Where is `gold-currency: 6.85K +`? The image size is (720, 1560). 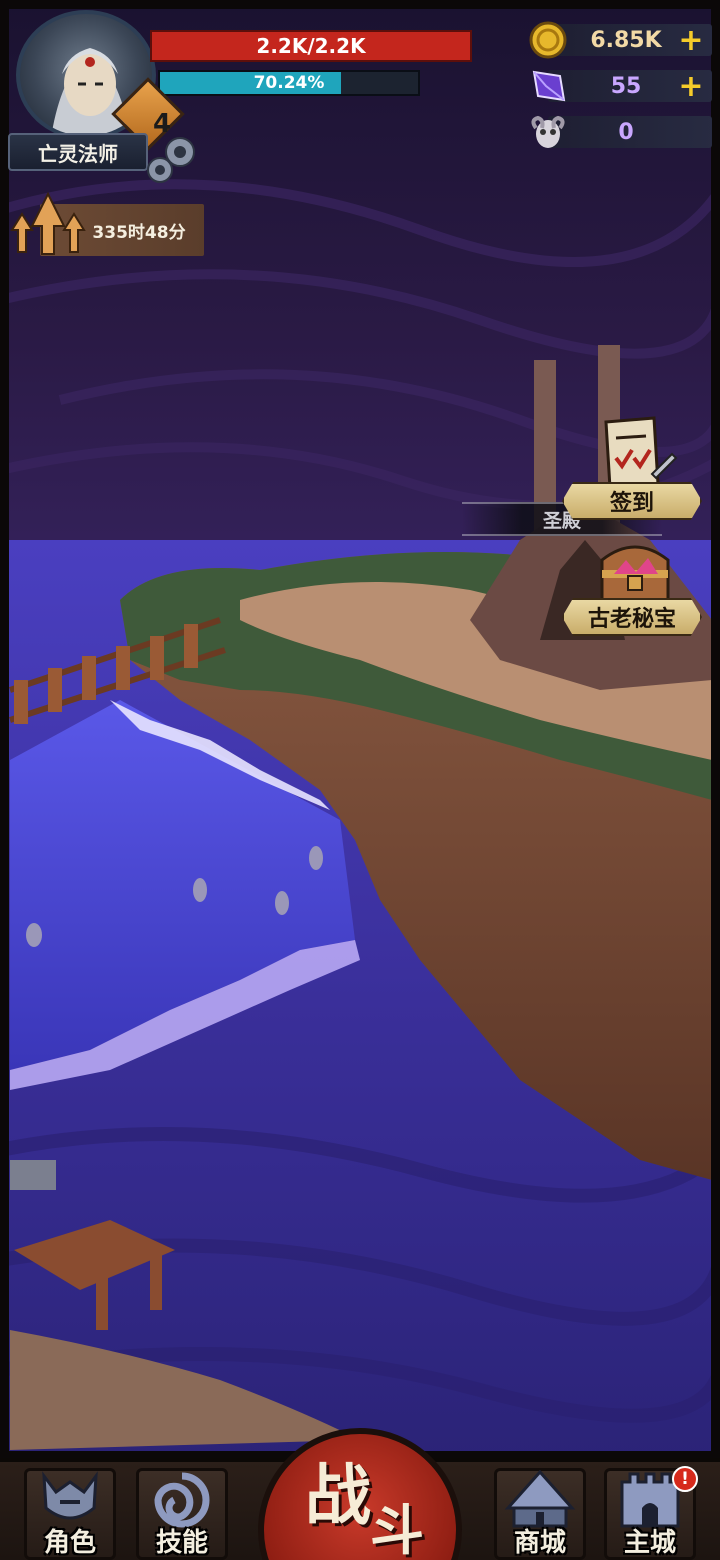 gold-currency: 6.85K + is located at coordinates (619, 40).